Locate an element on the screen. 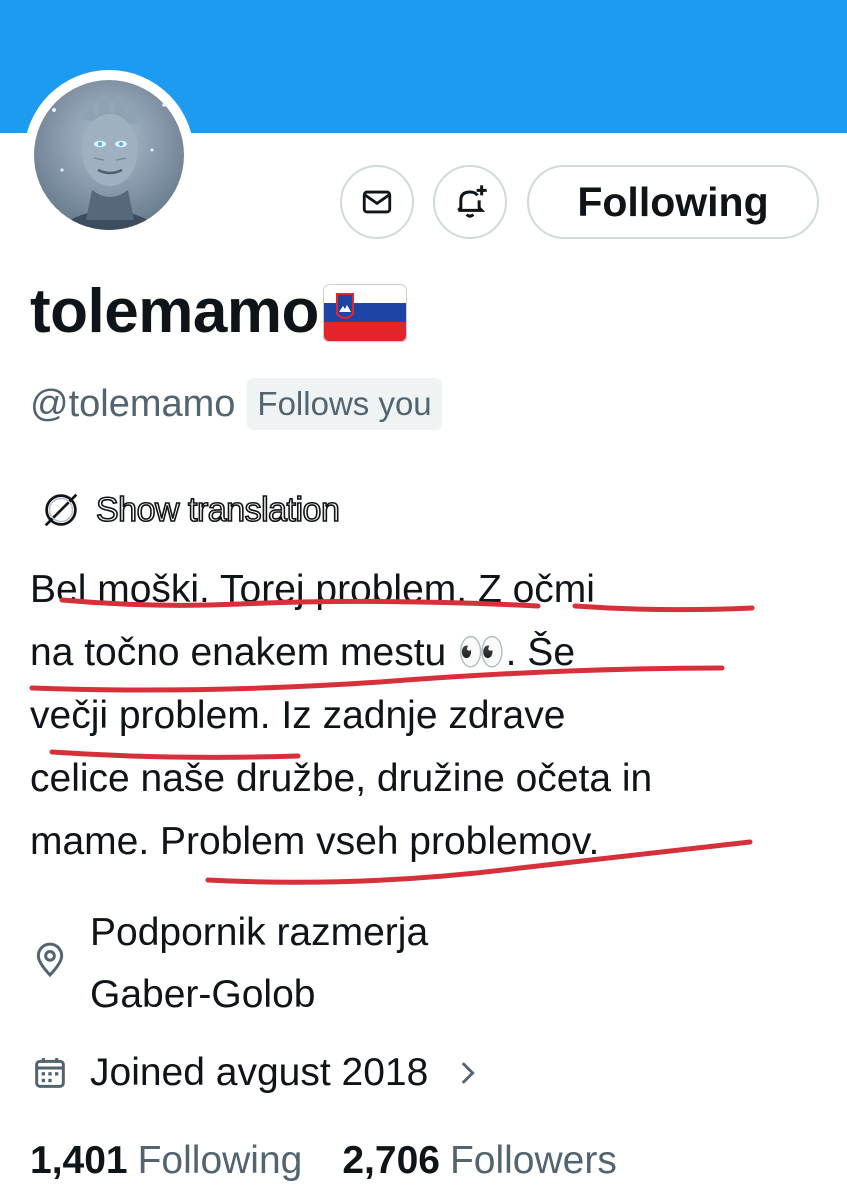  location-row: Podpornik razmerja Gaber-Golob is located at coordinates (320, 964).